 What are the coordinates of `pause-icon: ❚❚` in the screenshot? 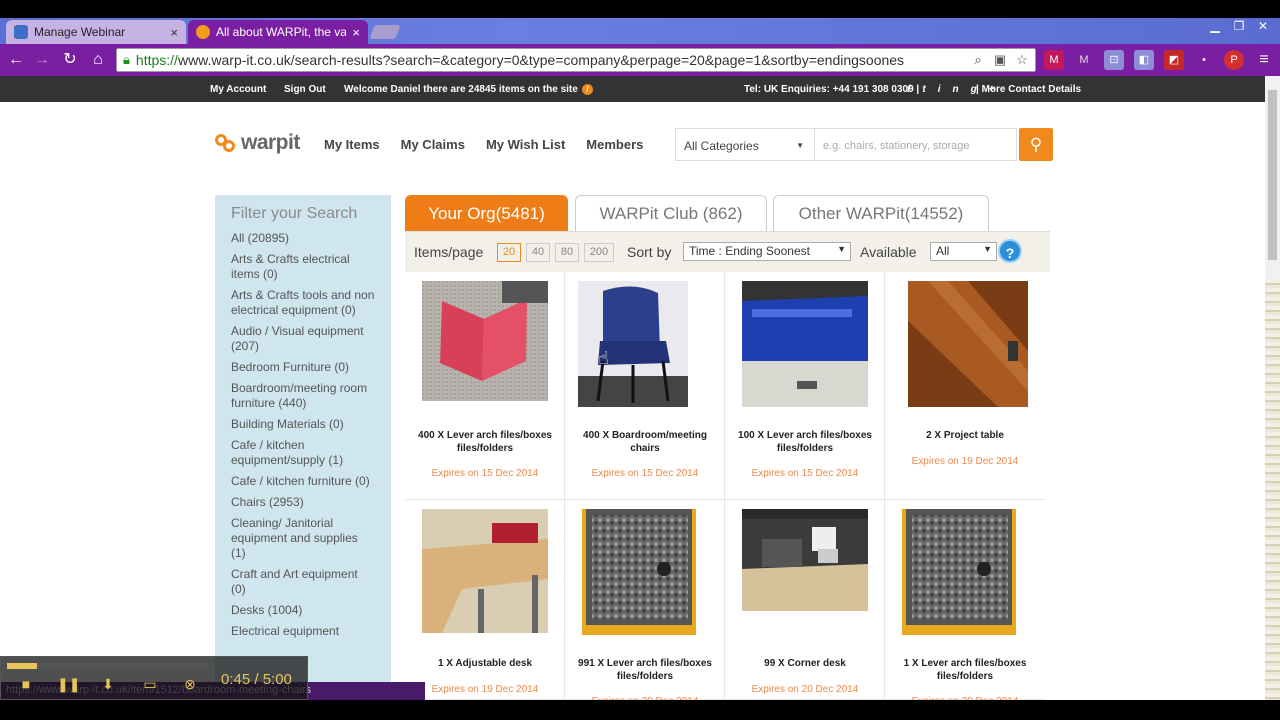 It's located at (68, 684).